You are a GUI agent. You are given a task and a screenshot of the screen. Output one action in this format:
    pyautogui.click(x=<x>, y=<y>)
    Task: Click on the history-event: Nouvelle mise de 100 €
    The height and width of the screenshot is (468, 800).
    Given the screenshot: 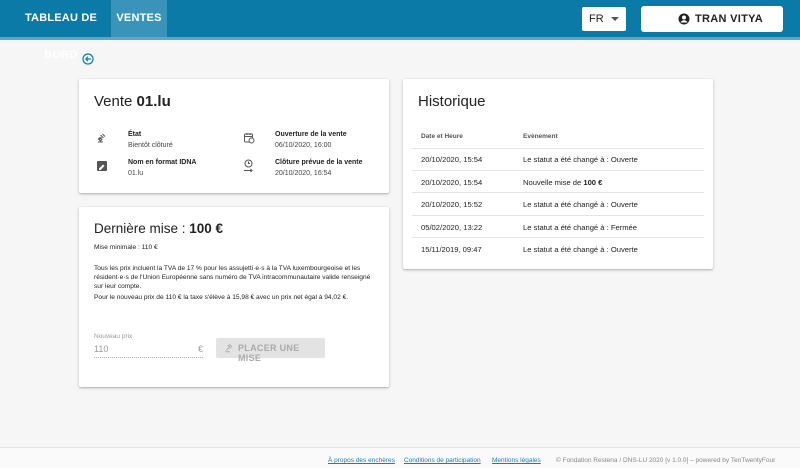 What is the action you would take?
    pyautogui.click(x=562, y=182)
    